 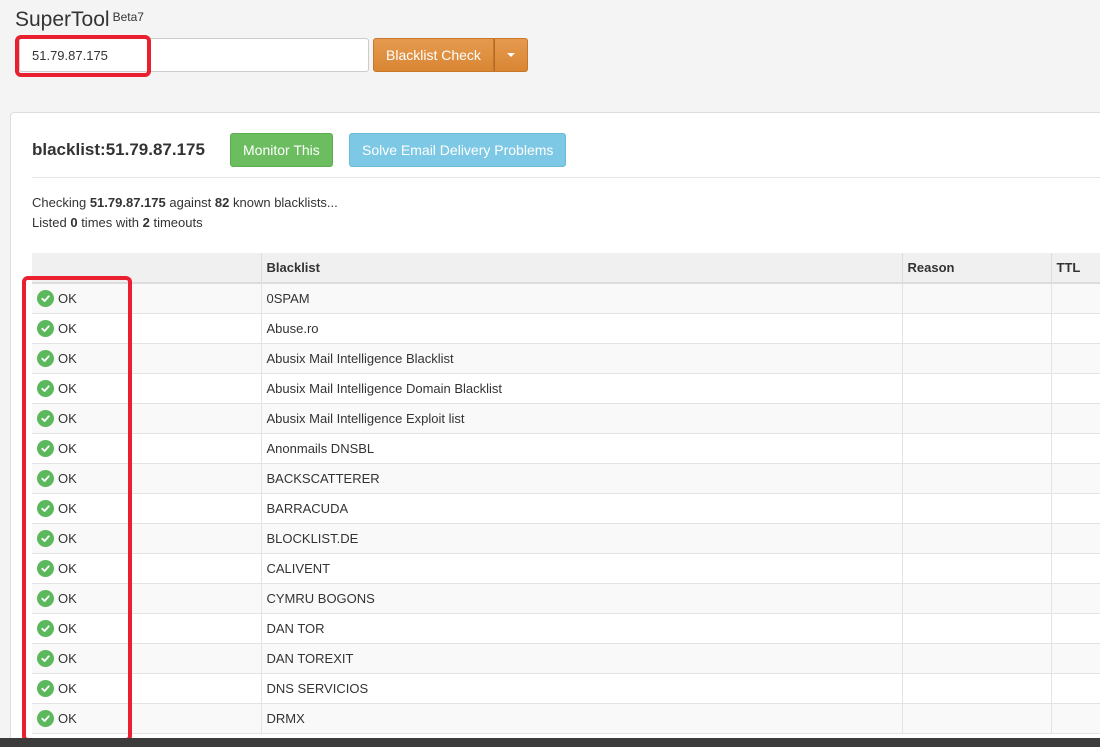 What do you see at coordinates (566, 478) in the screenshot?
I see `table-row: OK BACKSCATTERER` at bounding box center [566, 478].